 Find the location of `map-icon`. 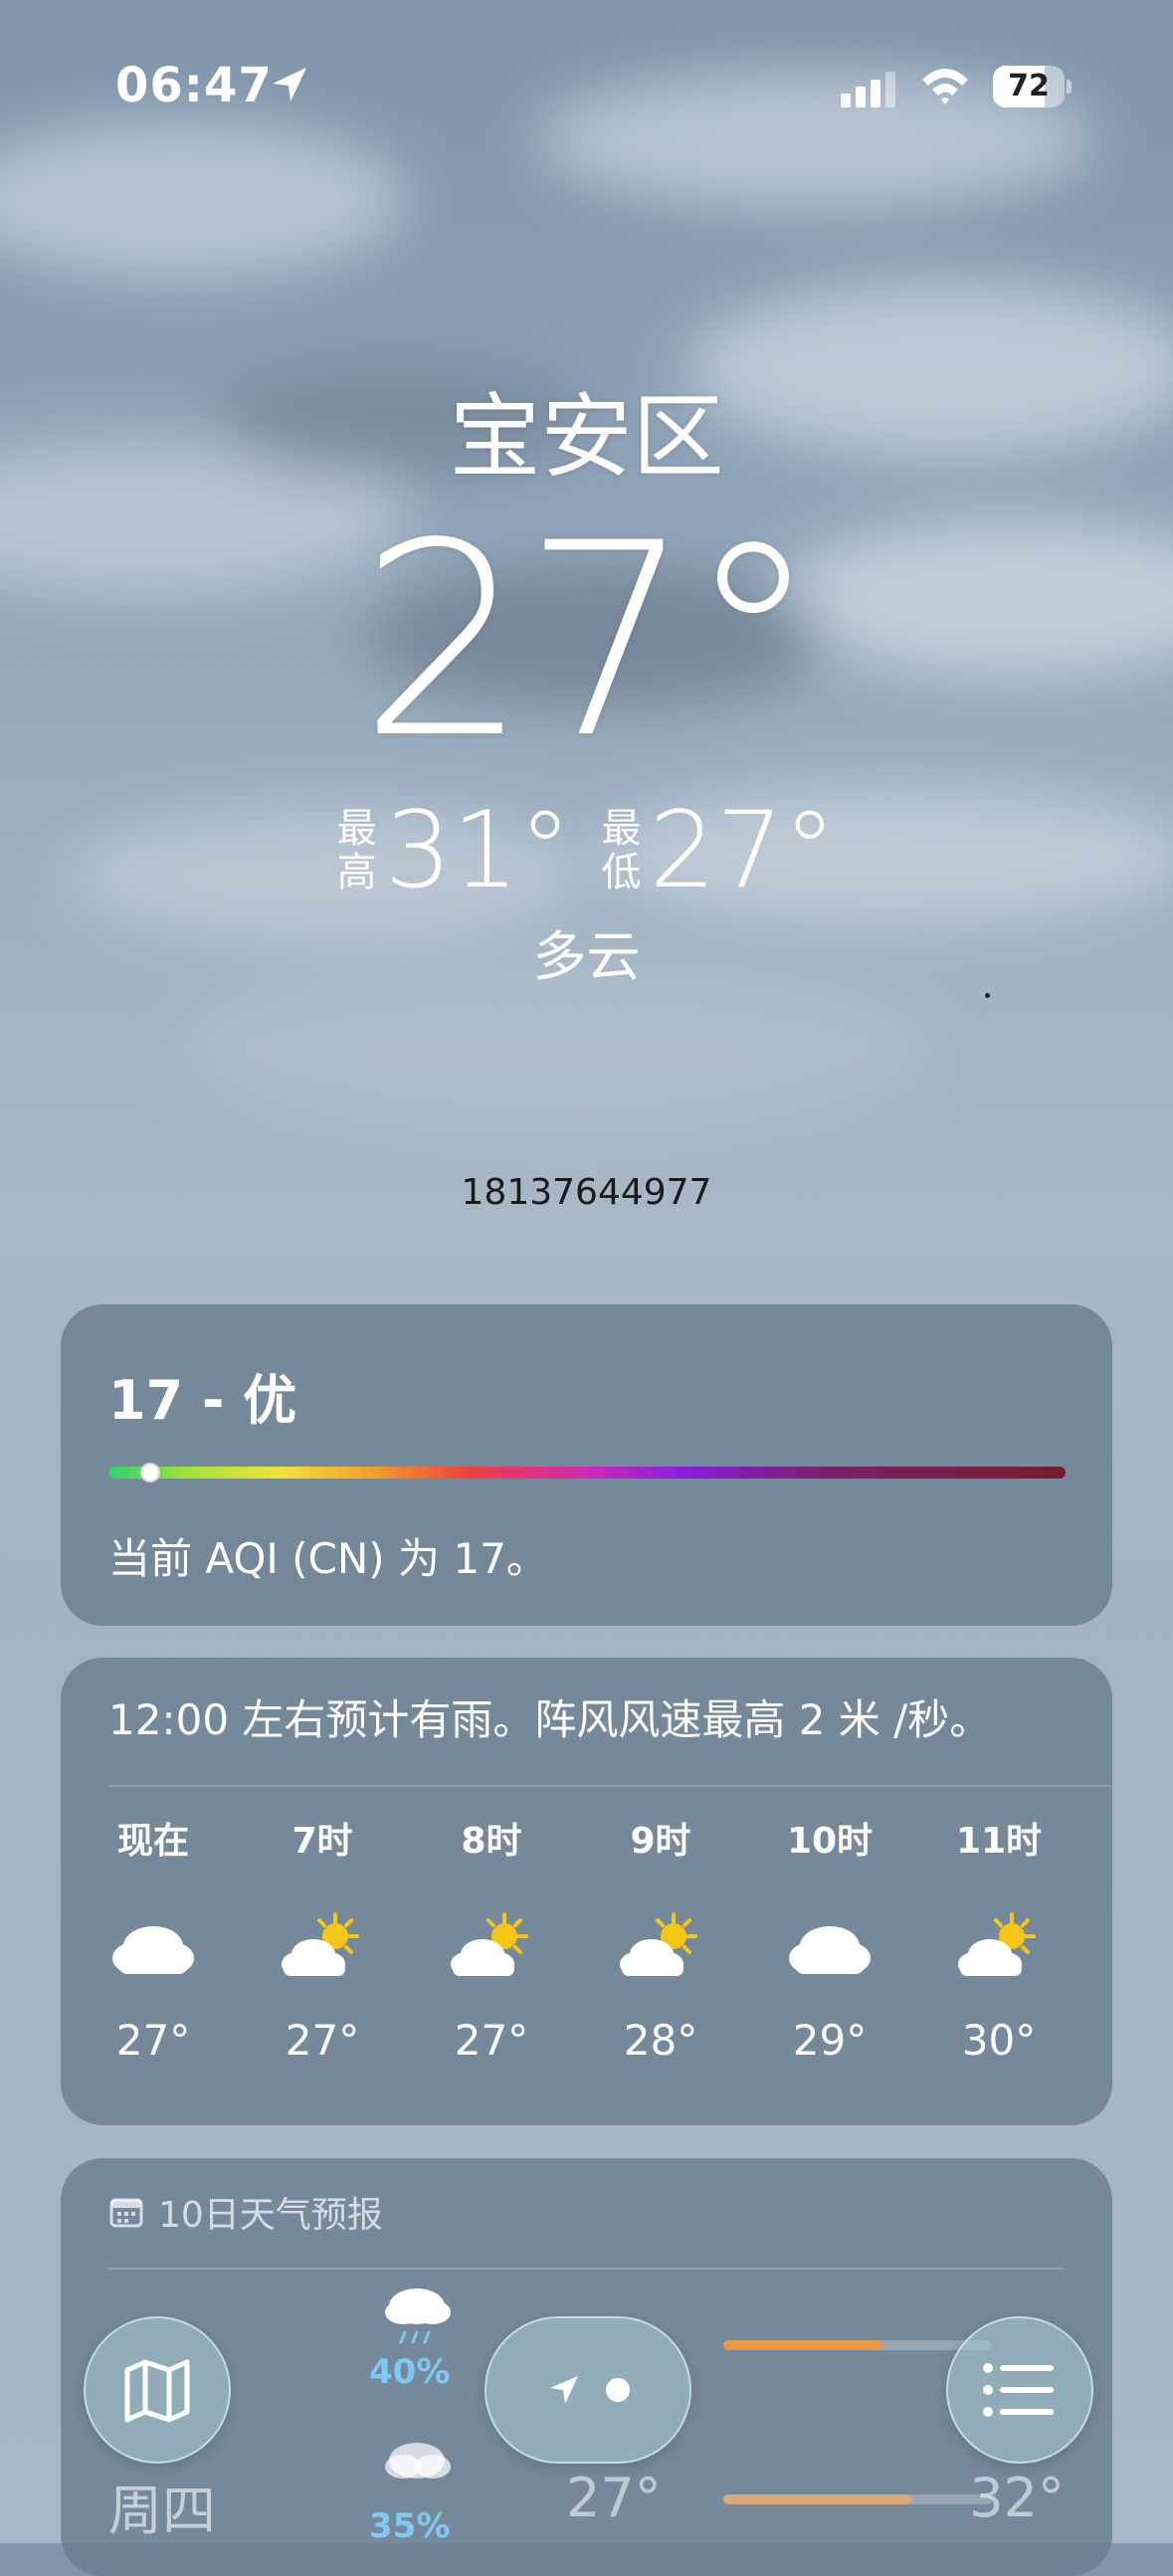

map-icon is located at coordinates (157, 2391).